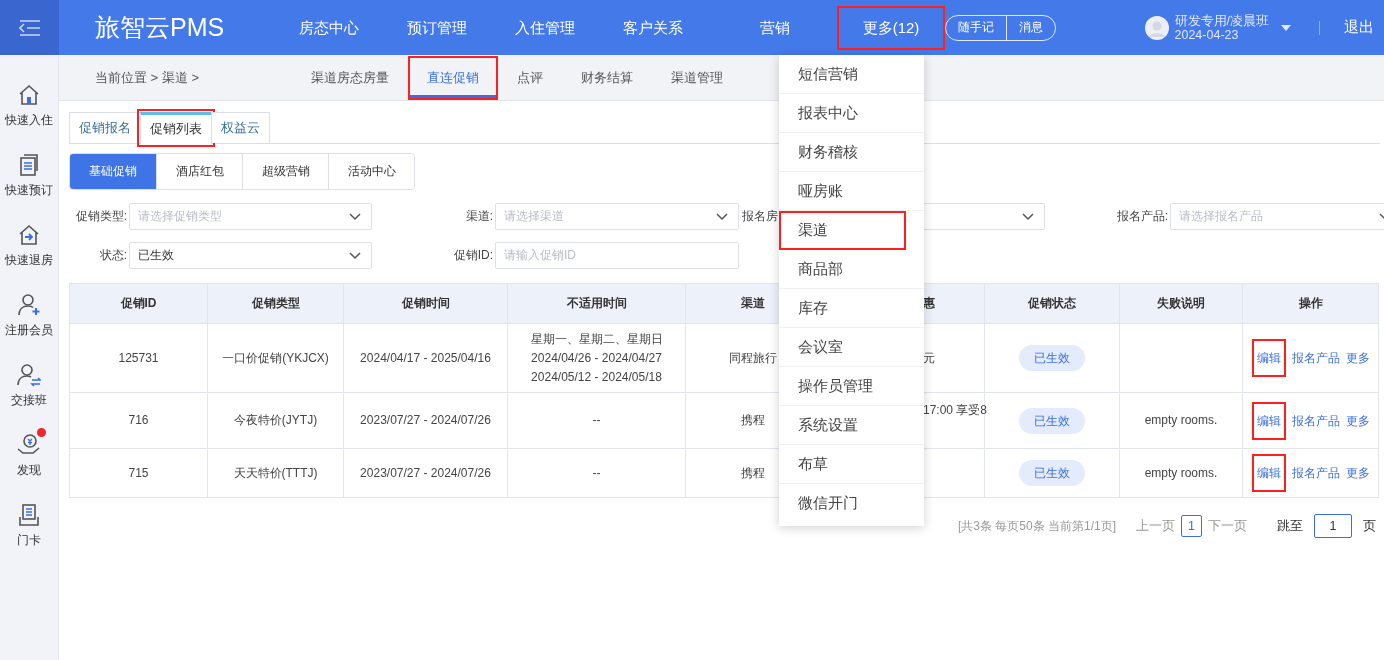 The width and height of the screenshot is (1384, 660). What do you see at coordinates (851, 74) in the screenshot?
I see `menu-item: 短信营销` at bounding box center [851, 74].